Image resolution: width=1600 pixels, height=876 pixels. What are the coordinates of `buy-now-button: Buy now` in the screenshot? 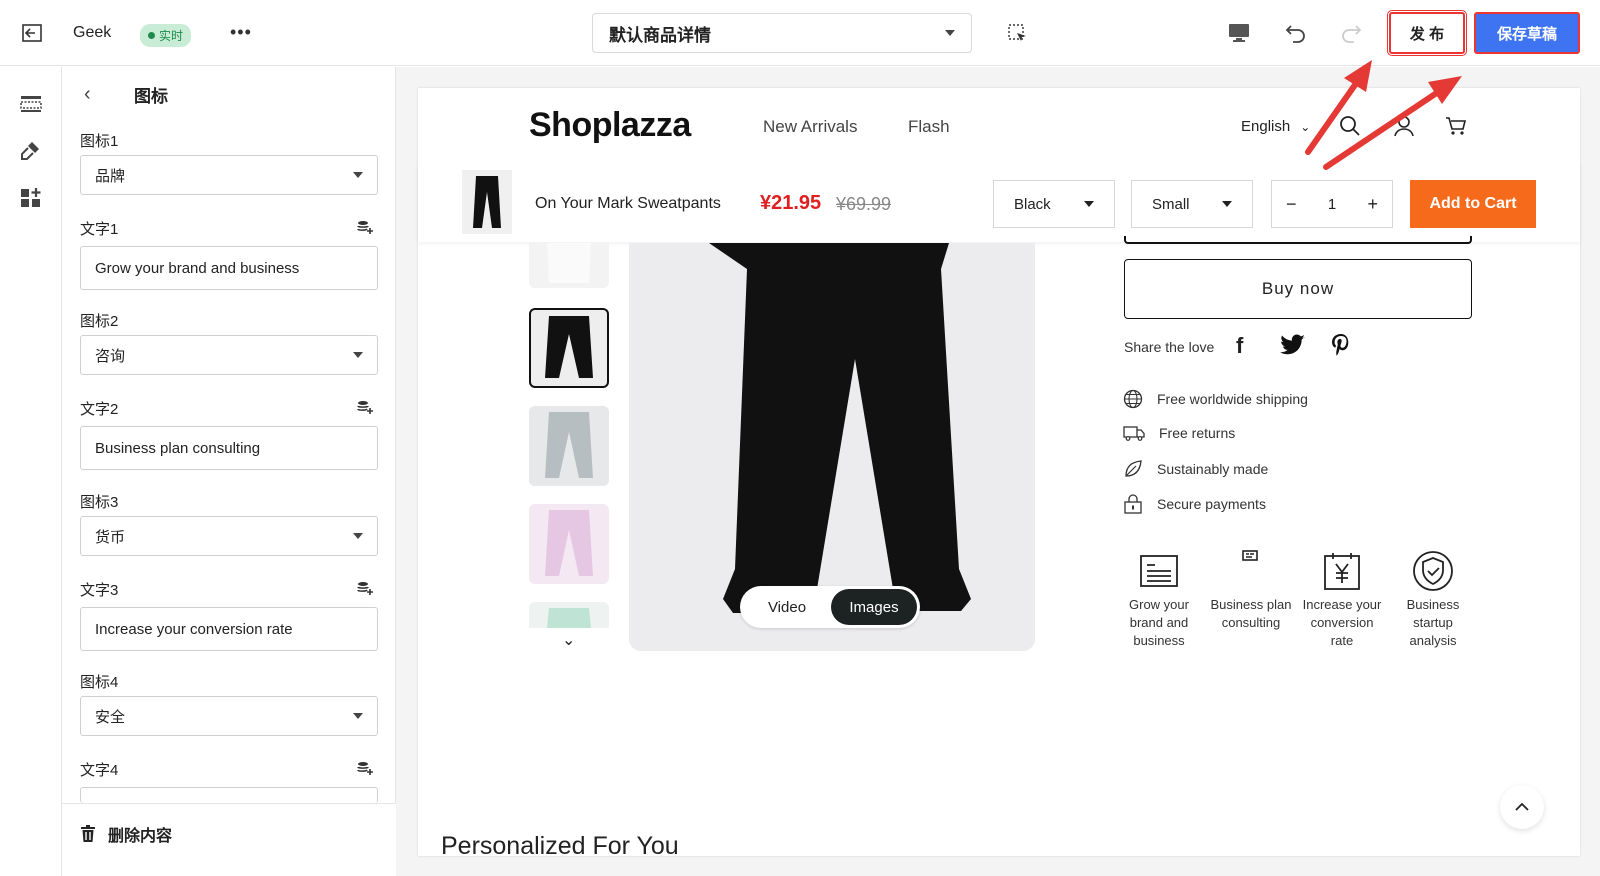 It's located at (1298, 289).